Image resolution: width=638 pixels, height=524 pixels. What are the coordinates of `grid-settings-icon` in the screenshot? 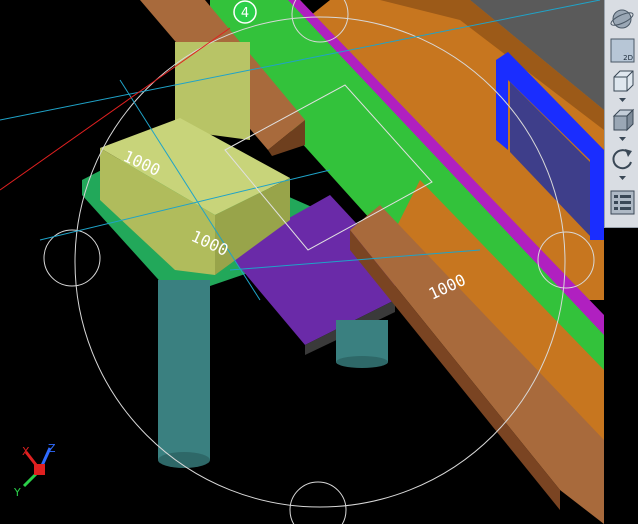 It's located at (622, 202).